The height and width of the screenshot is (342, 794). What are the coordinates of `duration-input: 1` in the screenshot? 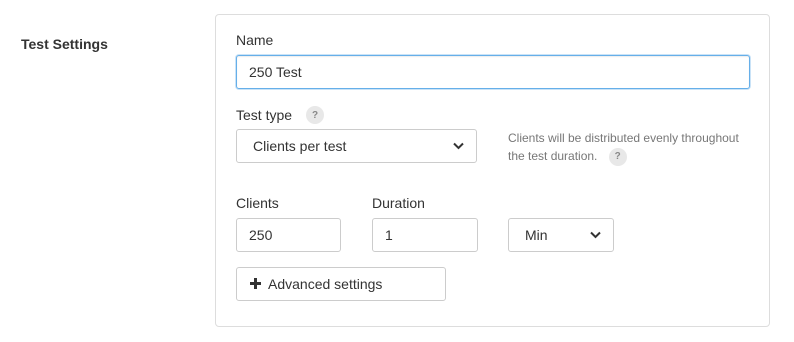 It's located at (425, 235).